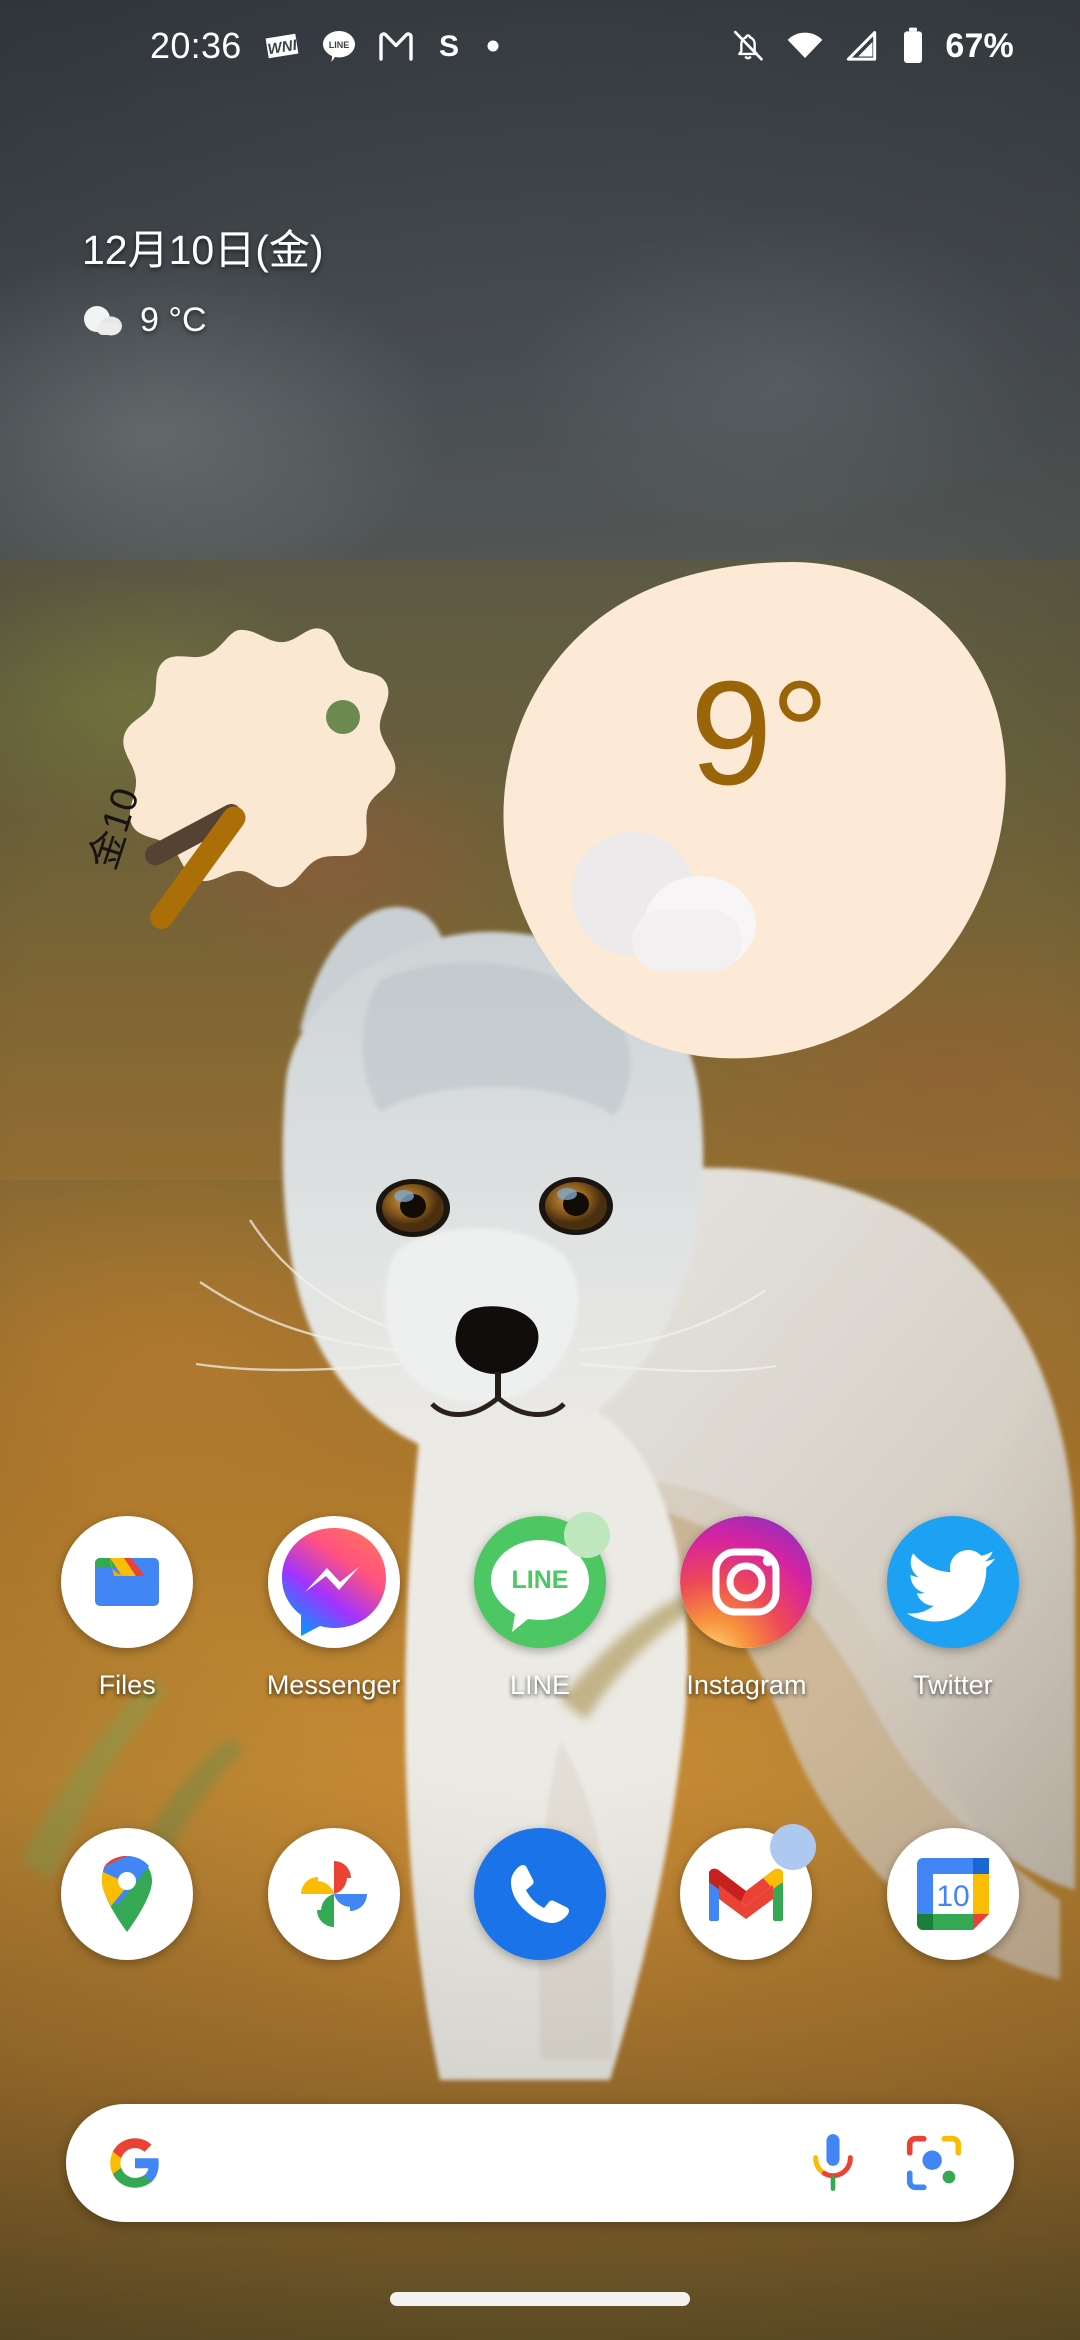 This screenshot has width=1080, height=2340. I want to click on twitter-icon-wrap, so click(952, 1582).